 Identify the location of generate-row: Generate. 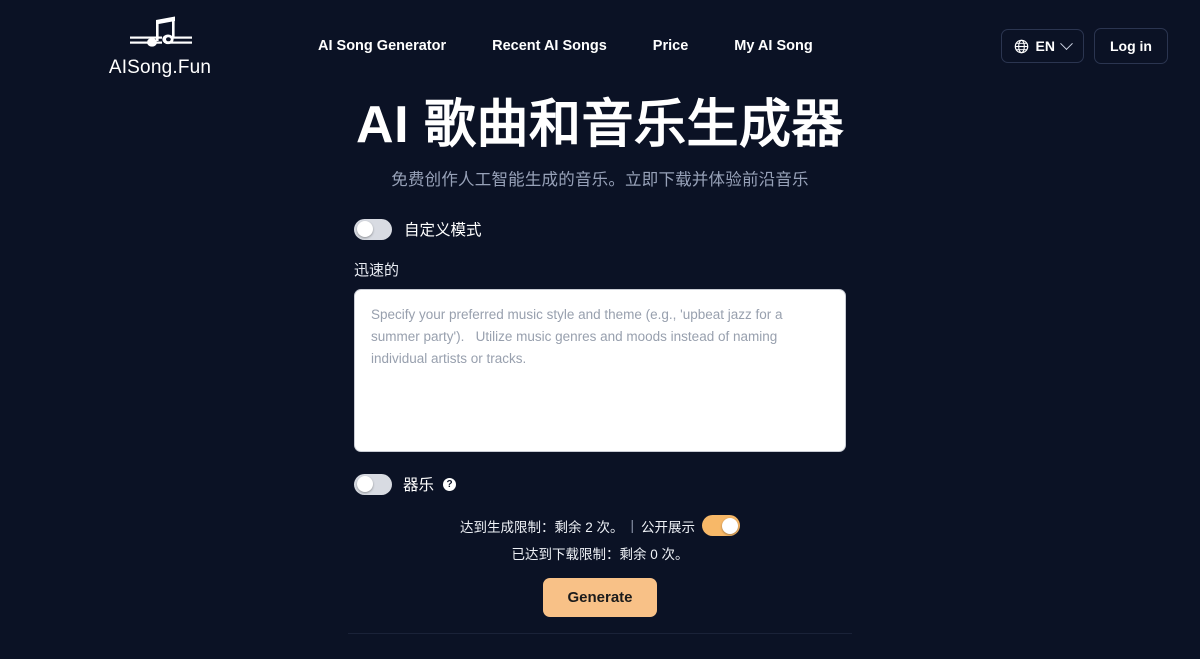
(600, 598).